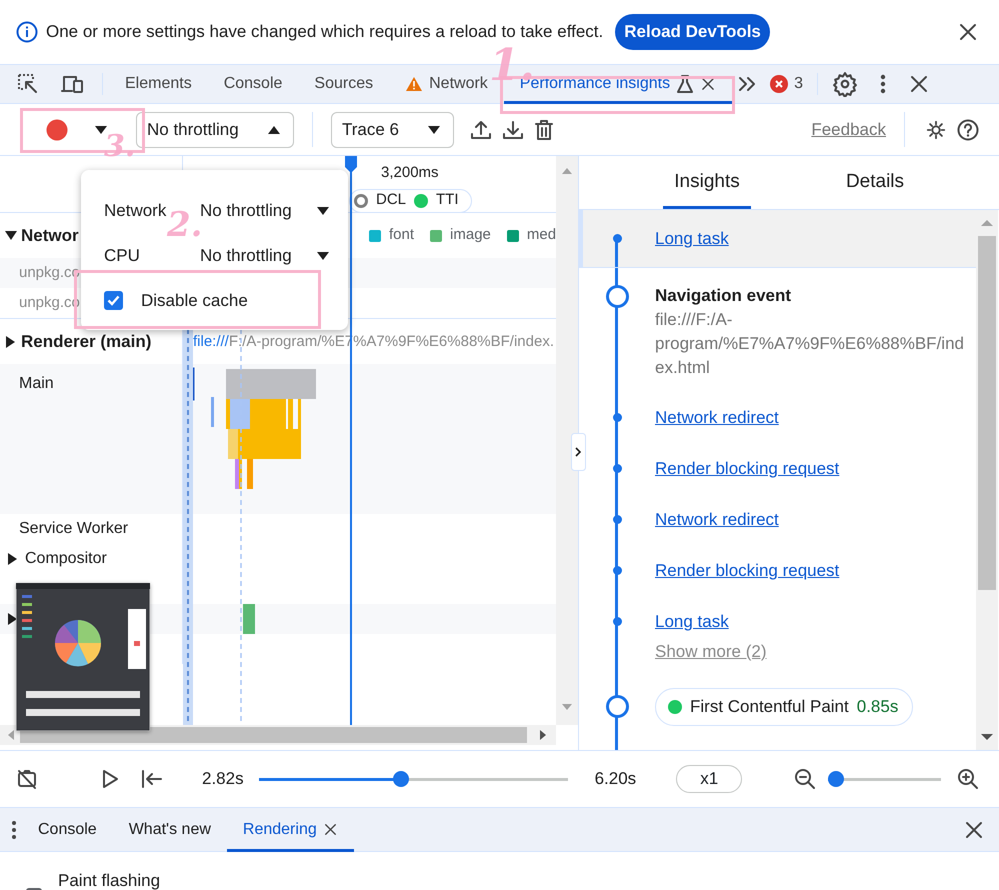  Describe the element at coordinates (578, 452) in the screenshot. I see `collapse-handle-icon` at that location.